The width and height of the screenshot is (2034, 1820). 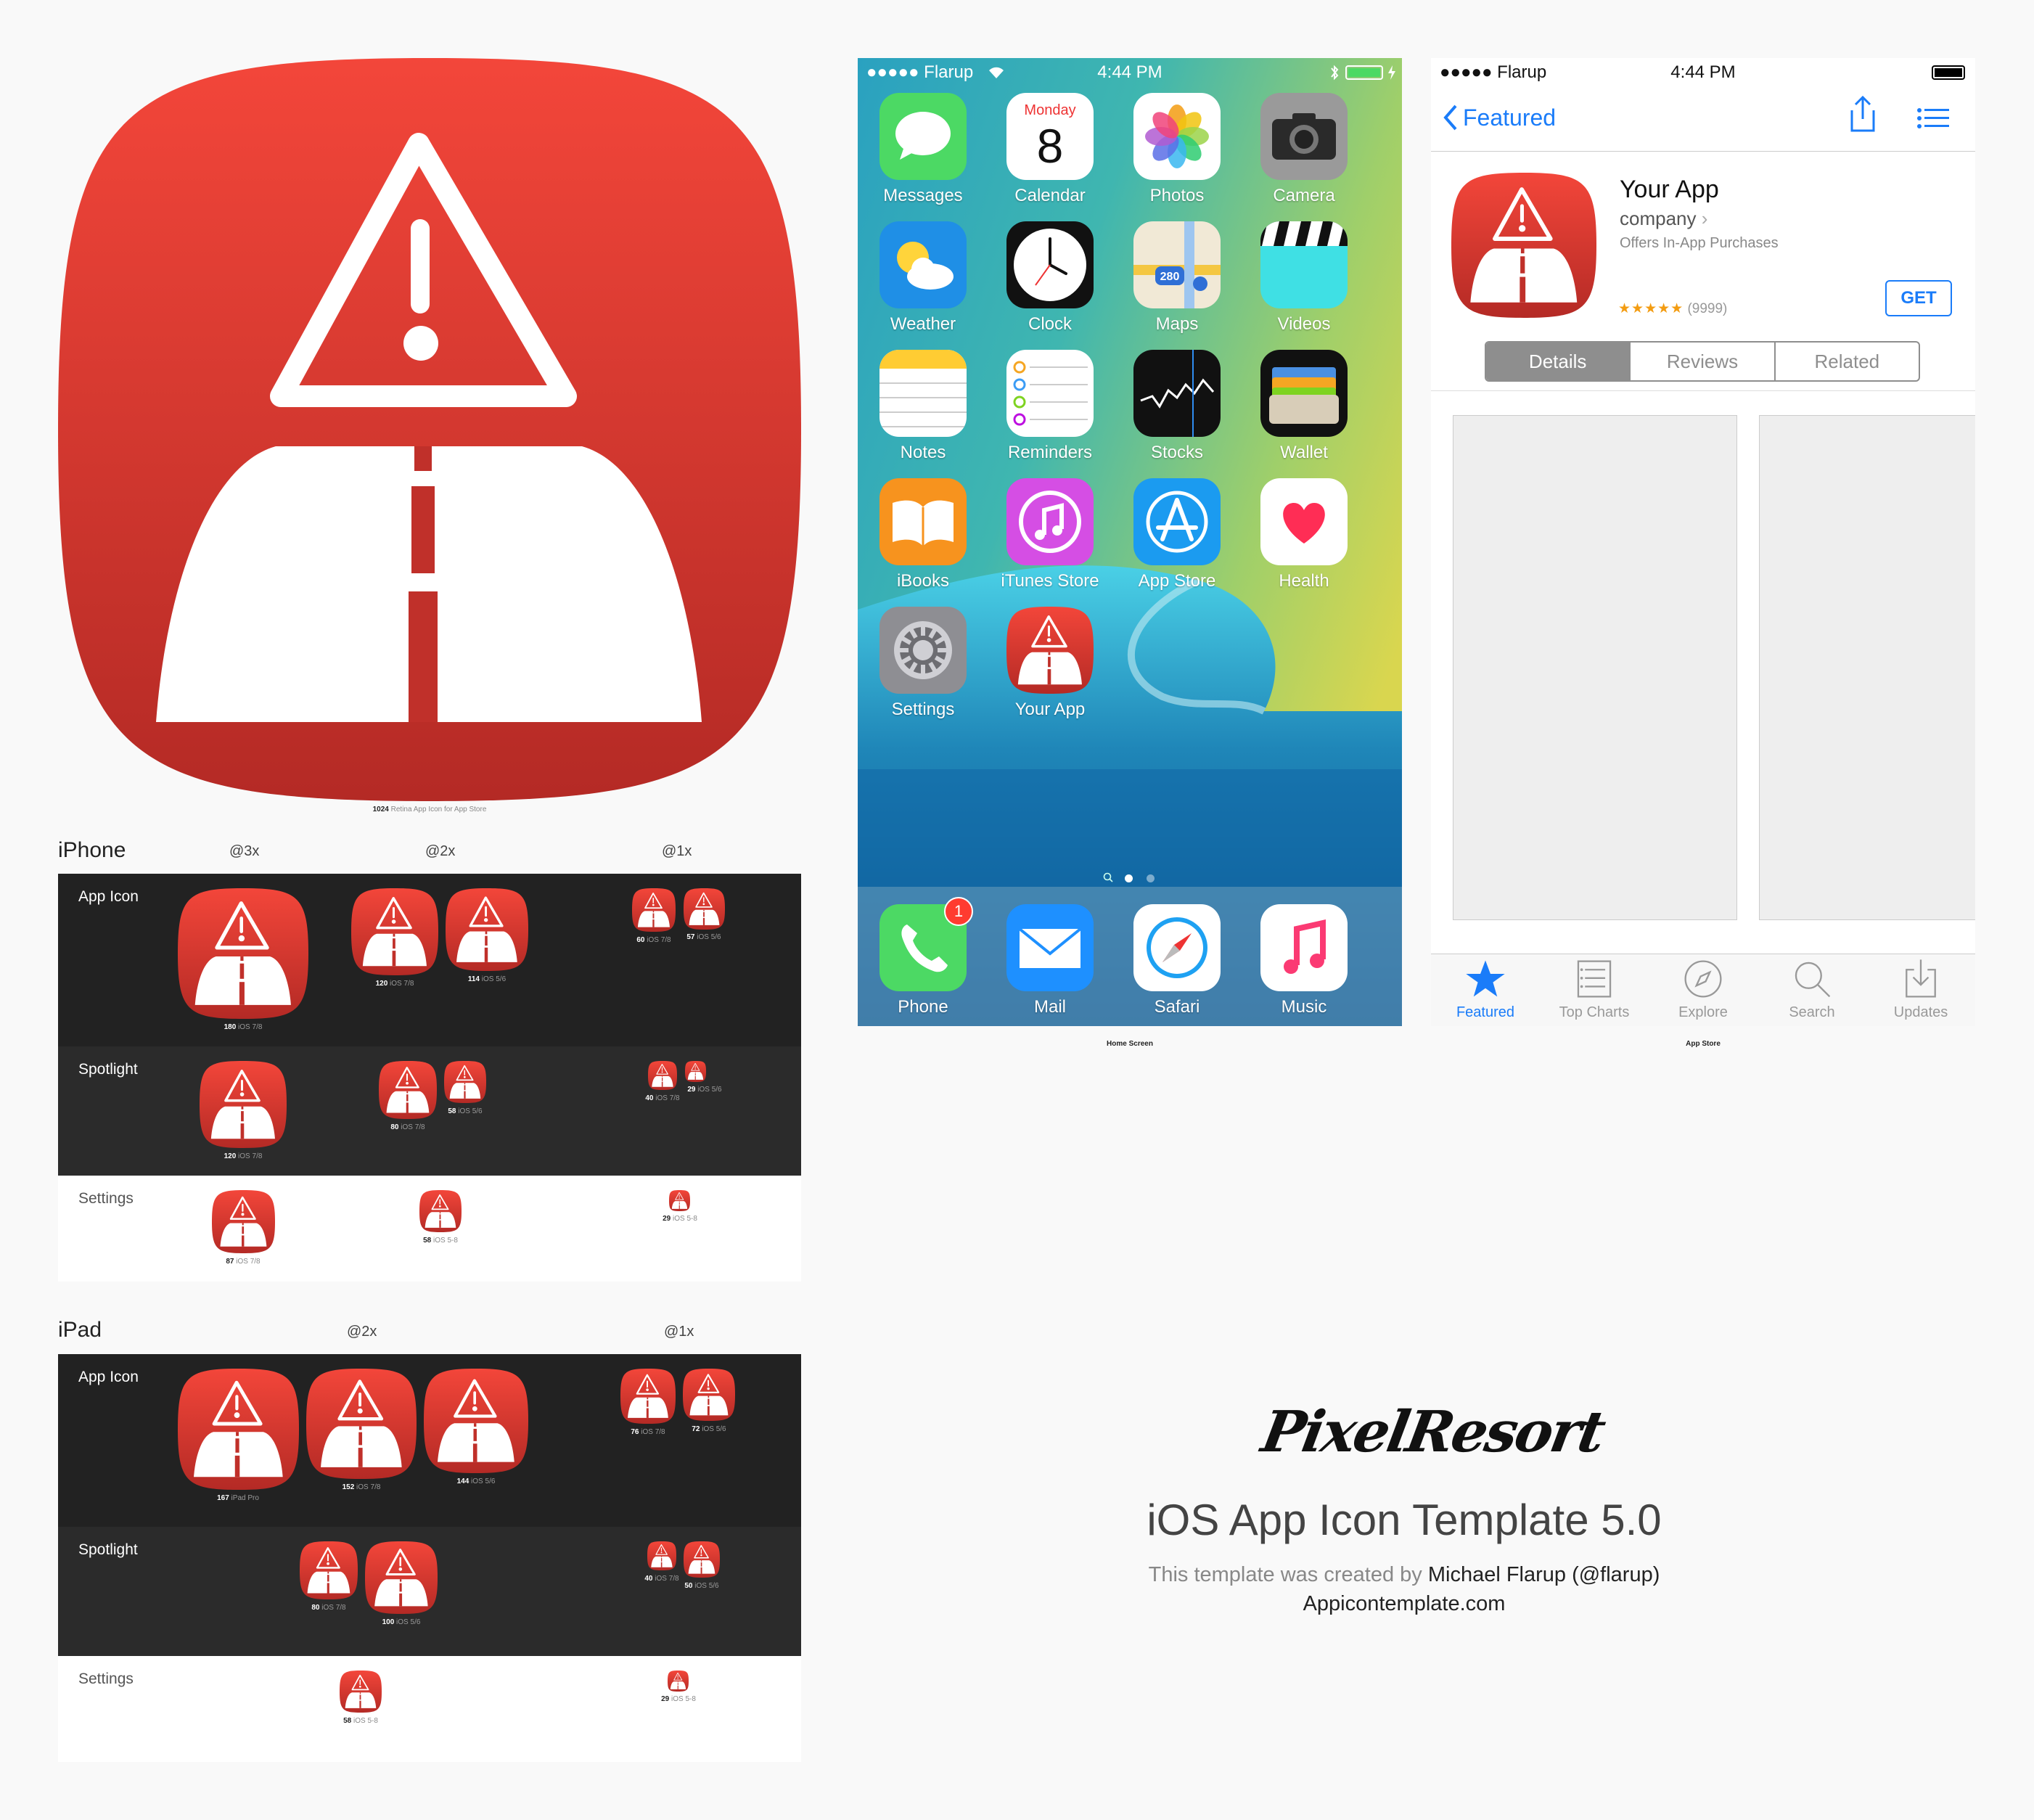 What do you see at coordinates (1703, 361) in the screenshot?
I see `segment-reviews: Reviews` at bounding box center [1703, 361].